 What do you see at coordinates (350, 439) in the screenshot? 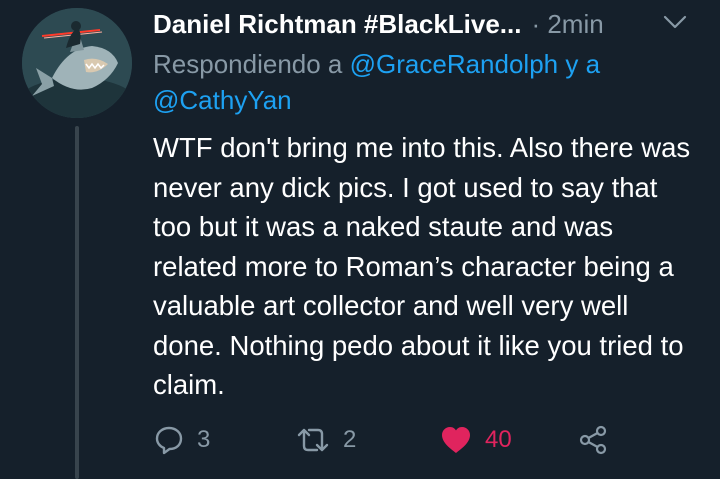
I see `retweet-count: 2` at bounding box center [350, 439].